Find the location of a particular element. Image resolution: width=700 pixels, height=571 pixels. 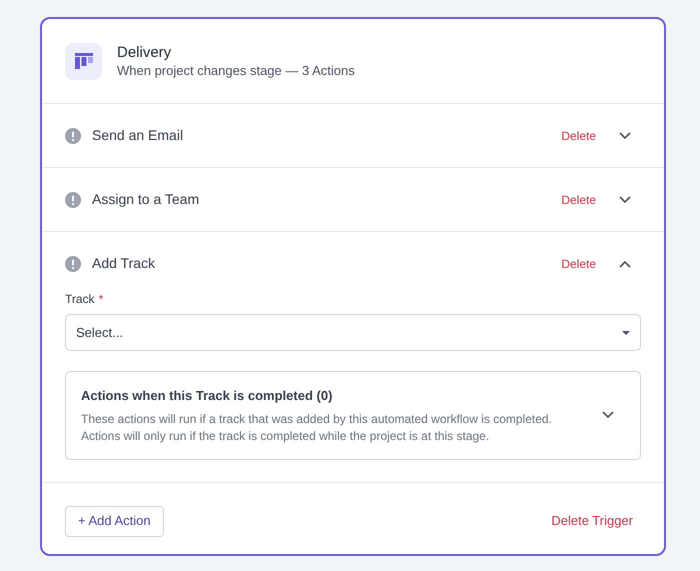

board-icon is located at coordinates (83, 61).